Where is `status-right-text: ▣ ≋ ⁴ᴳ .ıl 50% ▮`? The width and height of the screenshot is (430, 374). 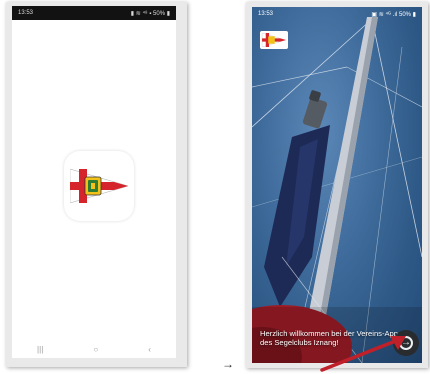
status-right-text: ▣ ≋ ⁴ᴳ .ıl 50% ▮ is located at coordinates (393, 14).